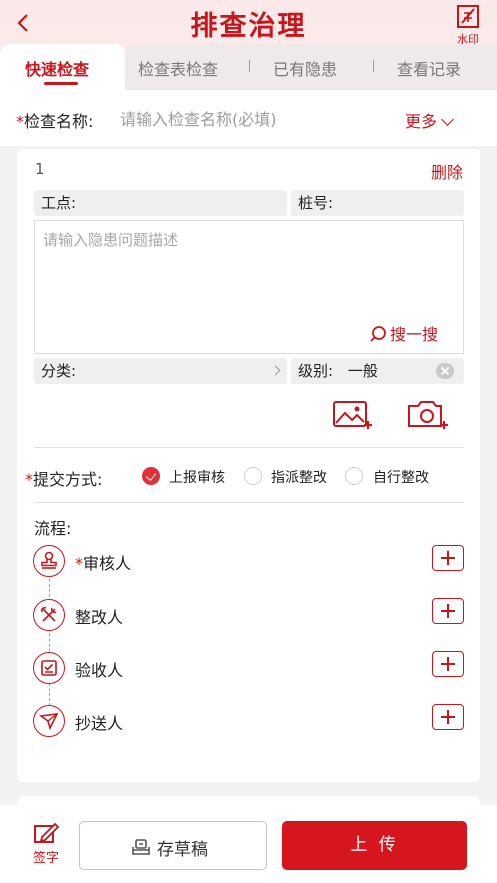  What do you see at coordinates (414, 334) in the screenshot?
I see `search-label: 搜一搜` at bounding box center [414, 334].